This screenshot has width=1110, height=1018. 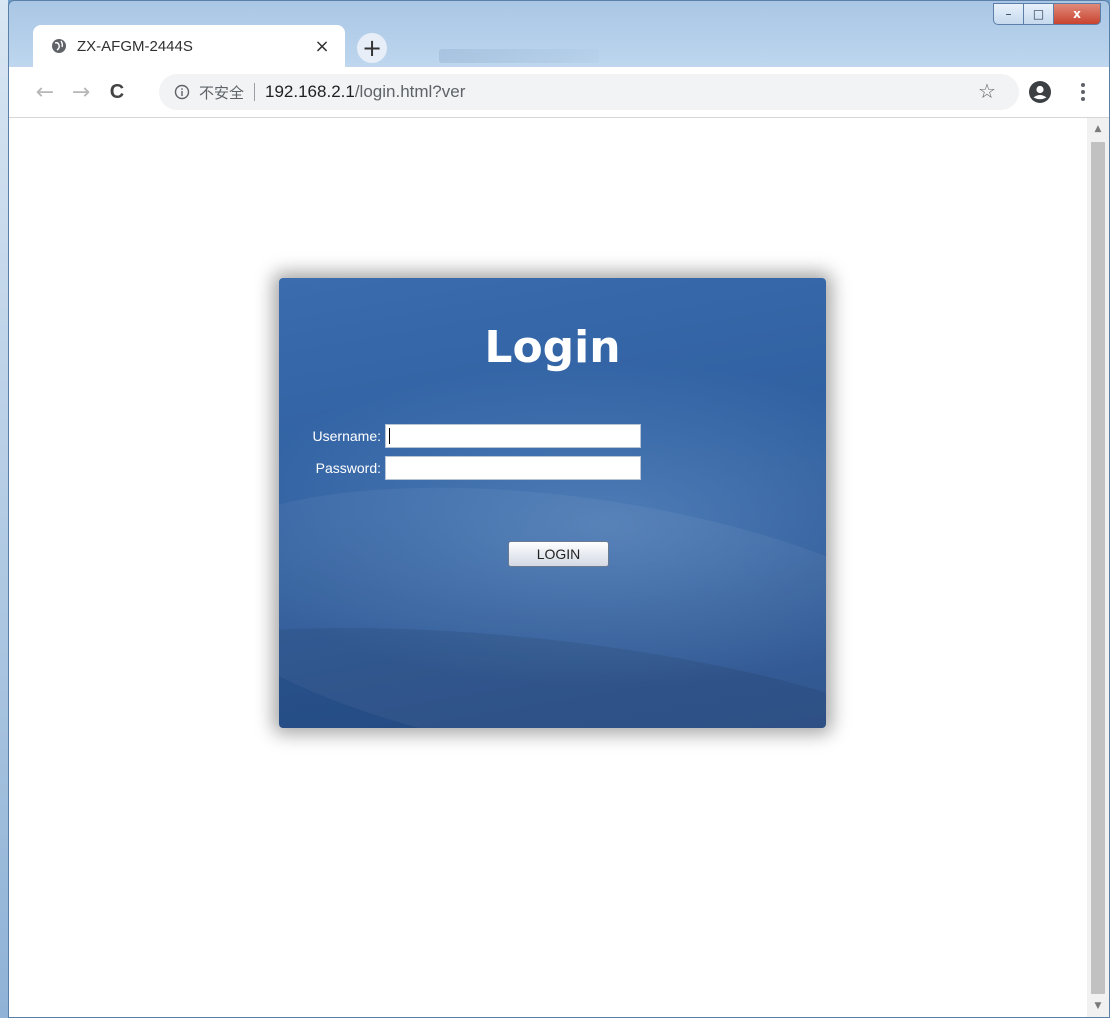 I want to click on forward-arrow-icon: →, so click(x=81, y=92).